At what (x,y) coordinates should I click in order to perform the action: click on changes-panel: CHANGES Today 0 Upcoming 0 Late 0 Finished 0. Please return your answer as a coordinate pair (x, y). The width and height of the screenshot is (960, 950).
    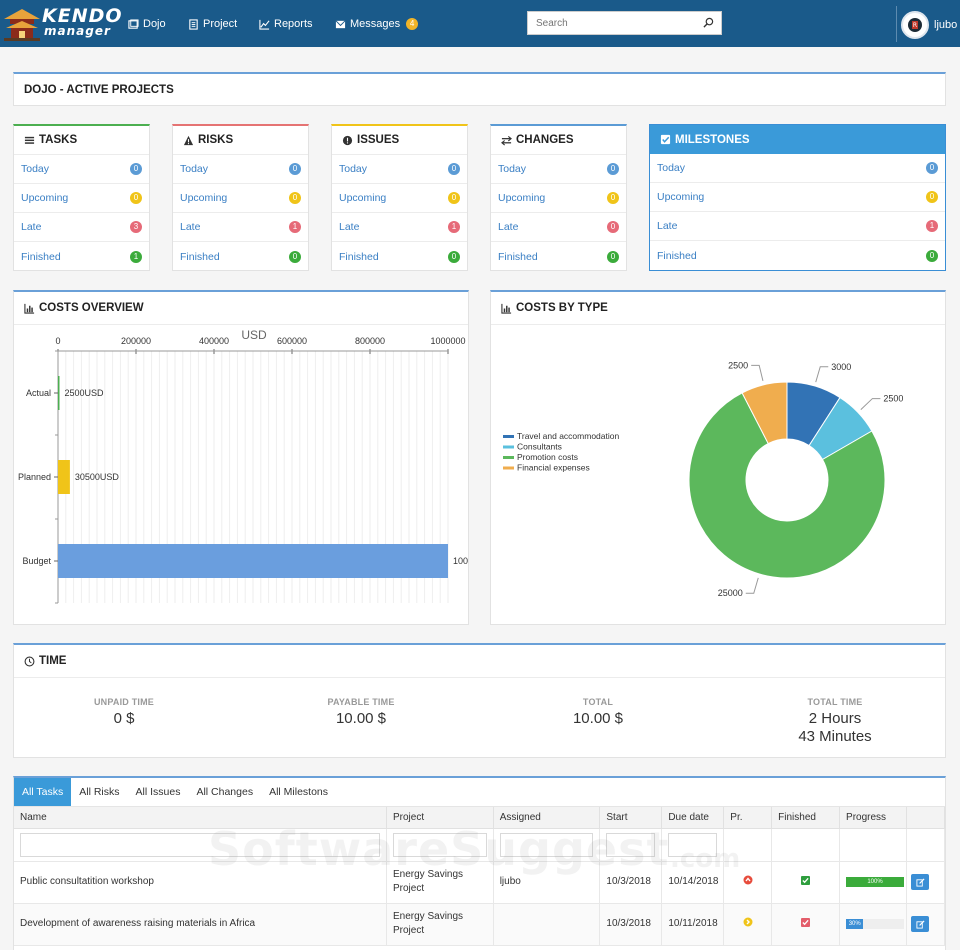
    Looking at the image, I should click on (558, 197).